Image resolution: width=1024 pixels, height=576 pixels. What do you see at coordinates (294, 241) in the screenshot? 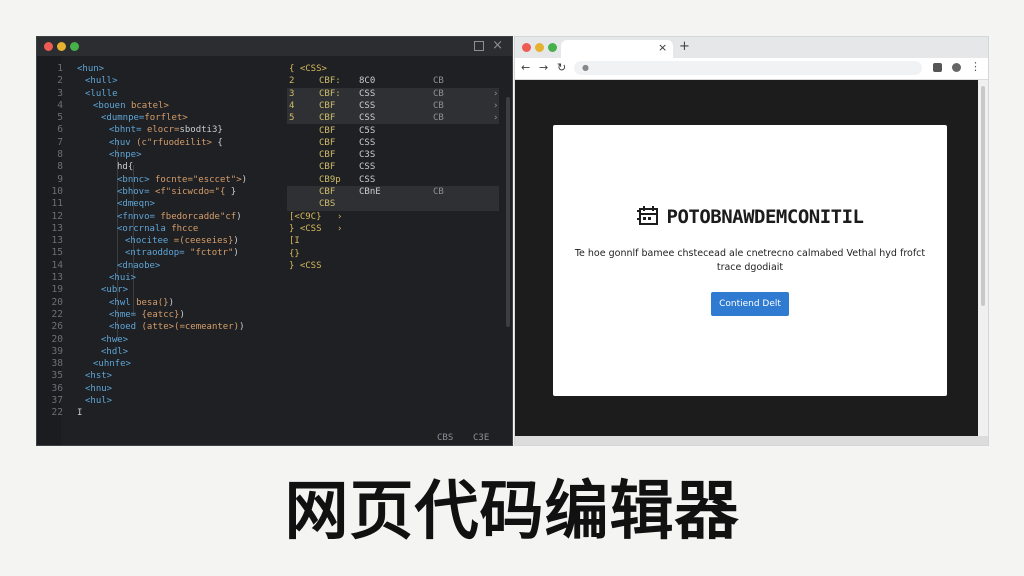
I see `css-brace: [I` at bounding box center [294, 241].